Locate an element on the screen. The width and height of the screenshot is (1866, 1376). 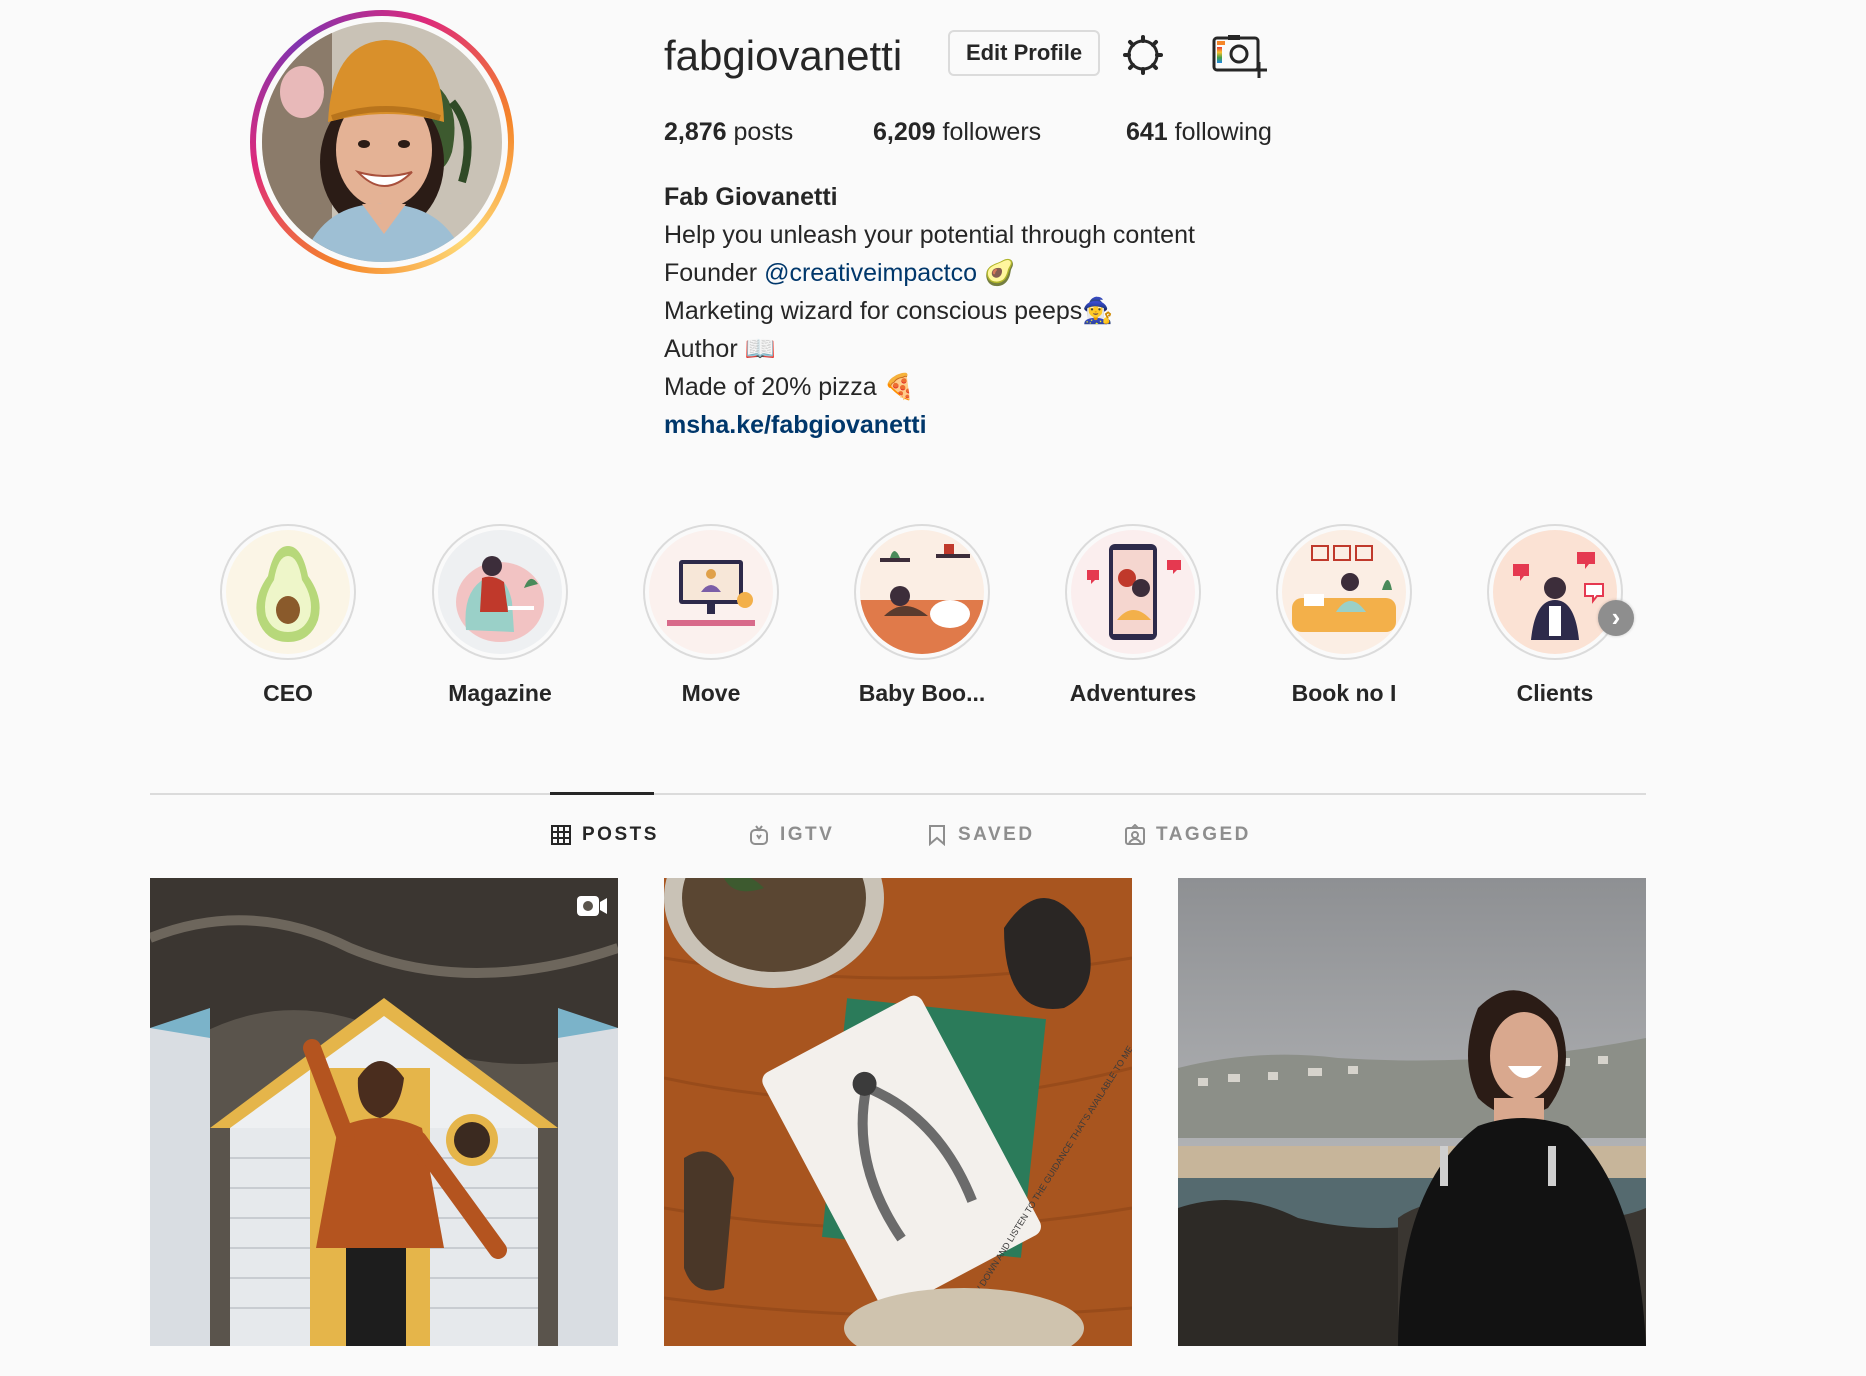
social-likes-illustration-icon is located at coordinates (1555, 592).